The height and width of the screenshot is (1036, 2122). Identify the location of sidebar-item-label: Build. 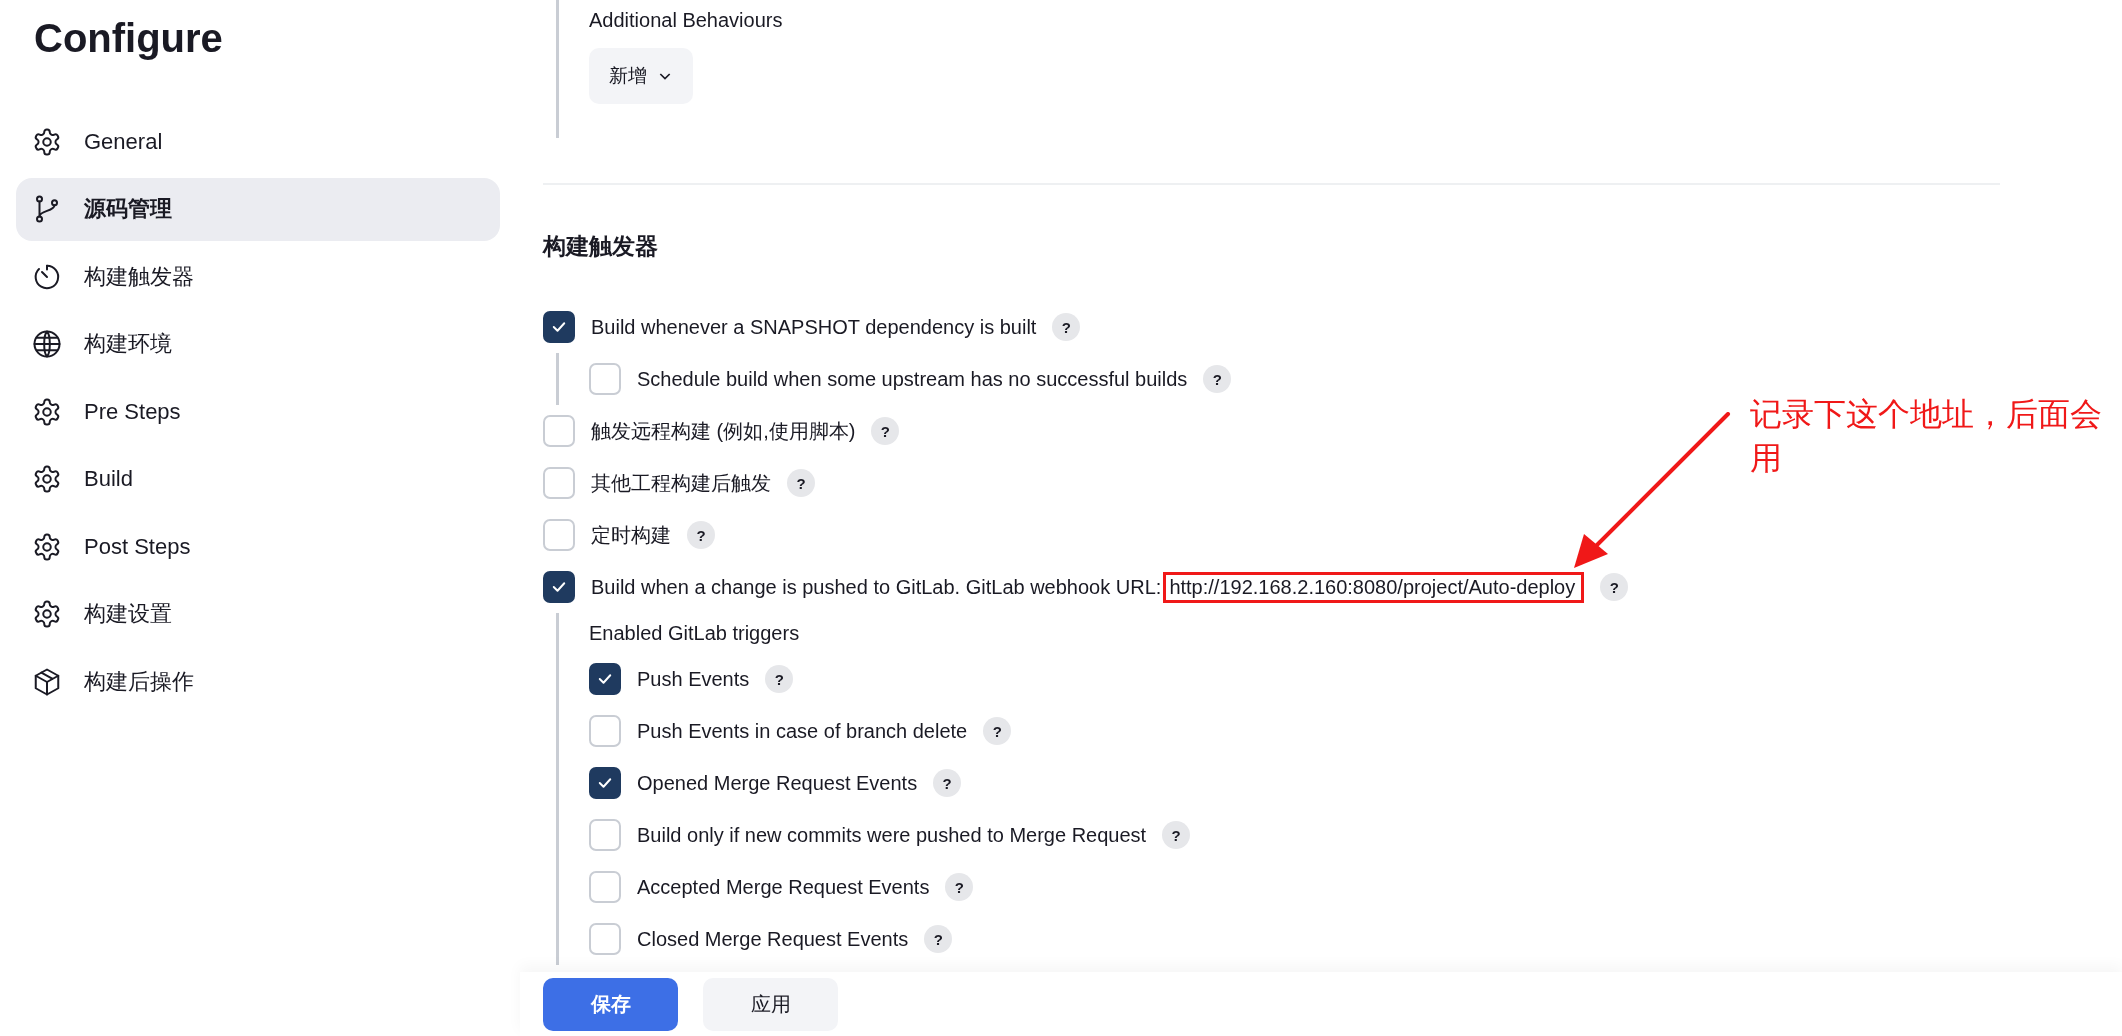
(108, 479).